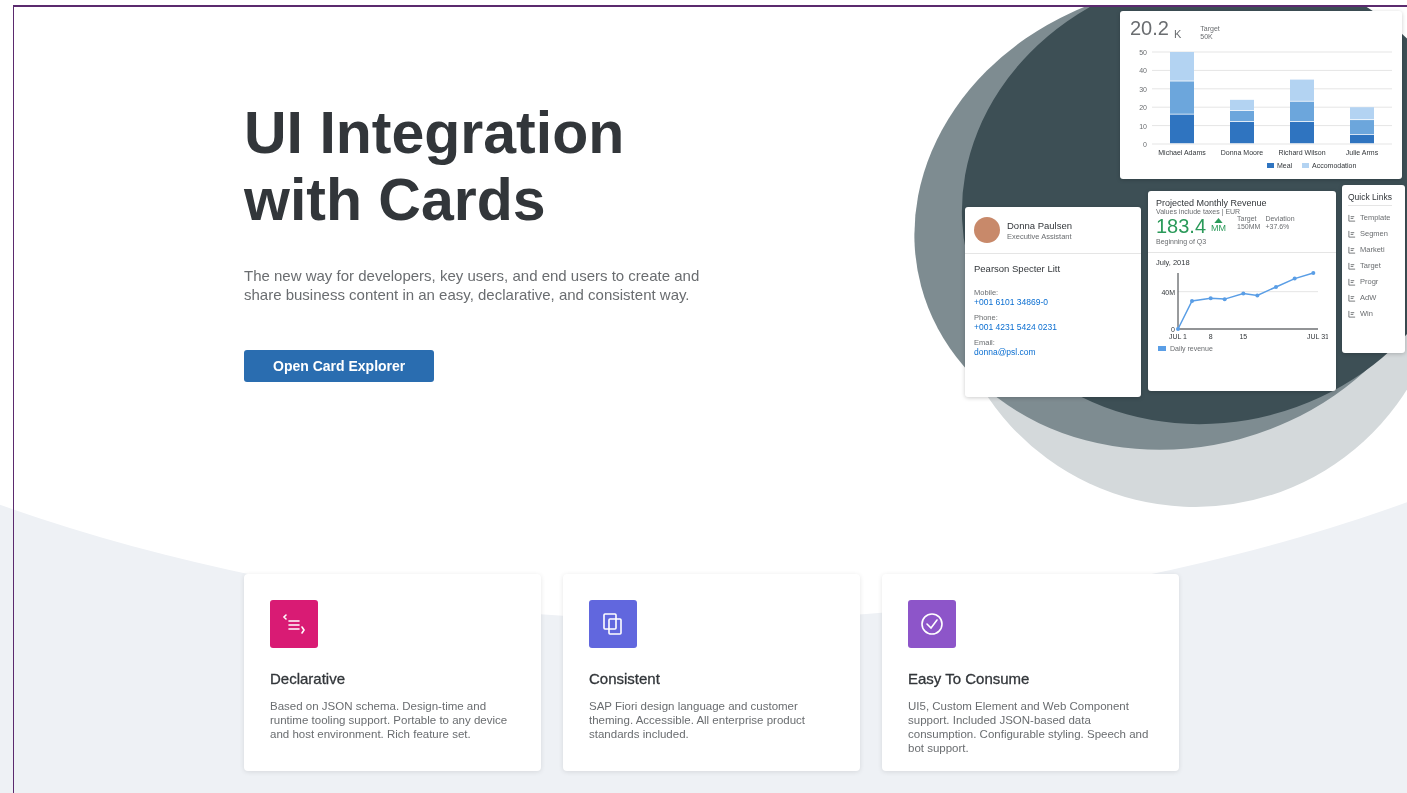 This screenshot has height=793, width=1407. Describe the element at coordinates (1029, 727) in the screenshot. I see `feature-description: UI5, Custom Element and Web Component support. Included JSON-based data consumption. Configurable styling. Speech and bot support.` at that location.